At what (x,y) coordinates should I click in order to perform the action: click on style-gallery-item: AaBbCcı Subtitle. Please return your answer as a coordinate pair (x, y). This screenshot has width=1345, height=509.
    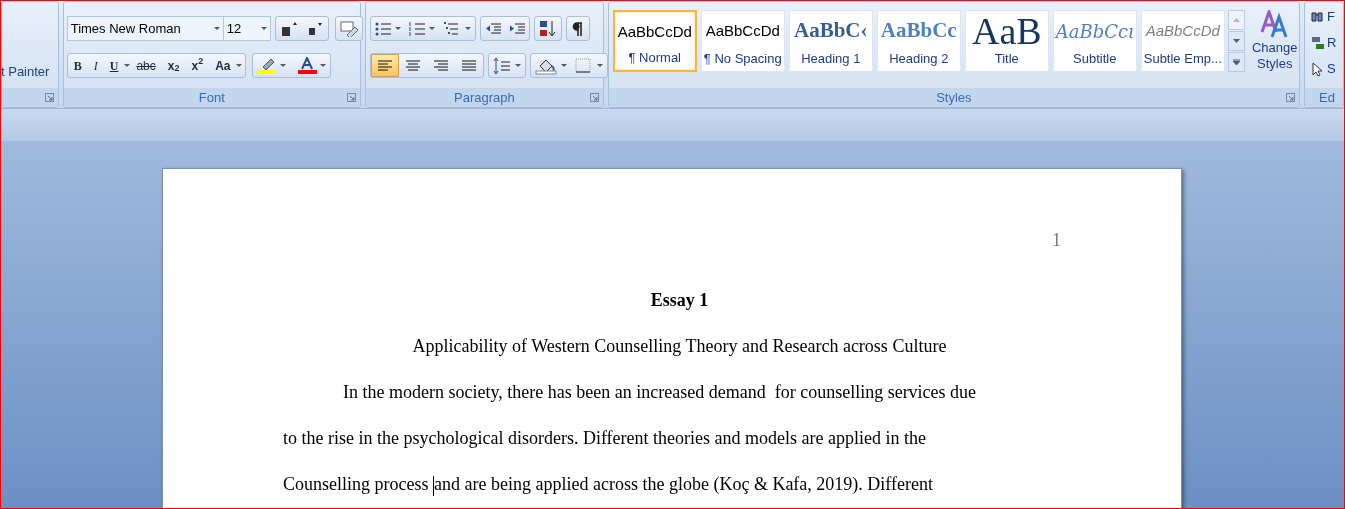
    Looking at the image, I should click on (1094, 41).